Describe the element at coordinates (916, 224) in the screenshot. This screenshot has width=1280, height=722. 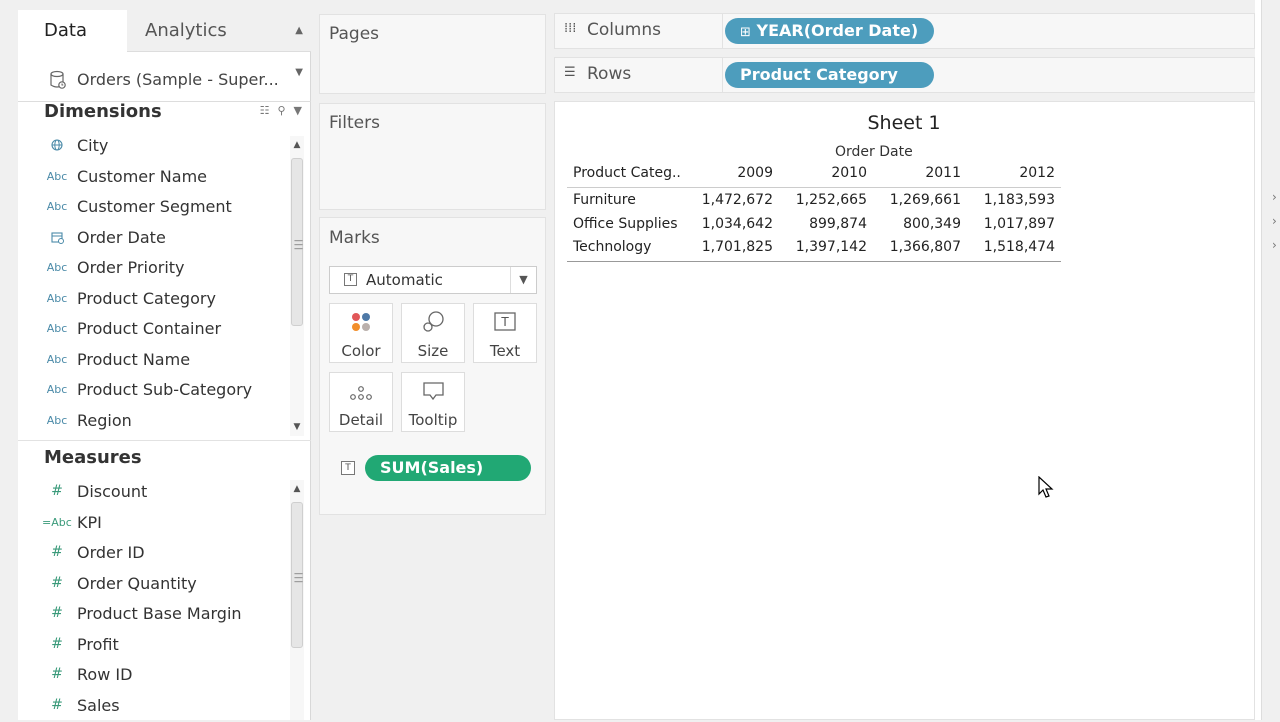
I see `table-cell: 800,349` at that location.